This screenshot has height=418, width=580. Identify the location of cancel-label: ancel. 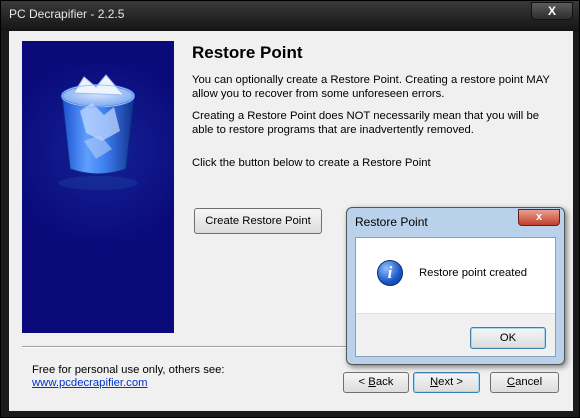
(529, 382).